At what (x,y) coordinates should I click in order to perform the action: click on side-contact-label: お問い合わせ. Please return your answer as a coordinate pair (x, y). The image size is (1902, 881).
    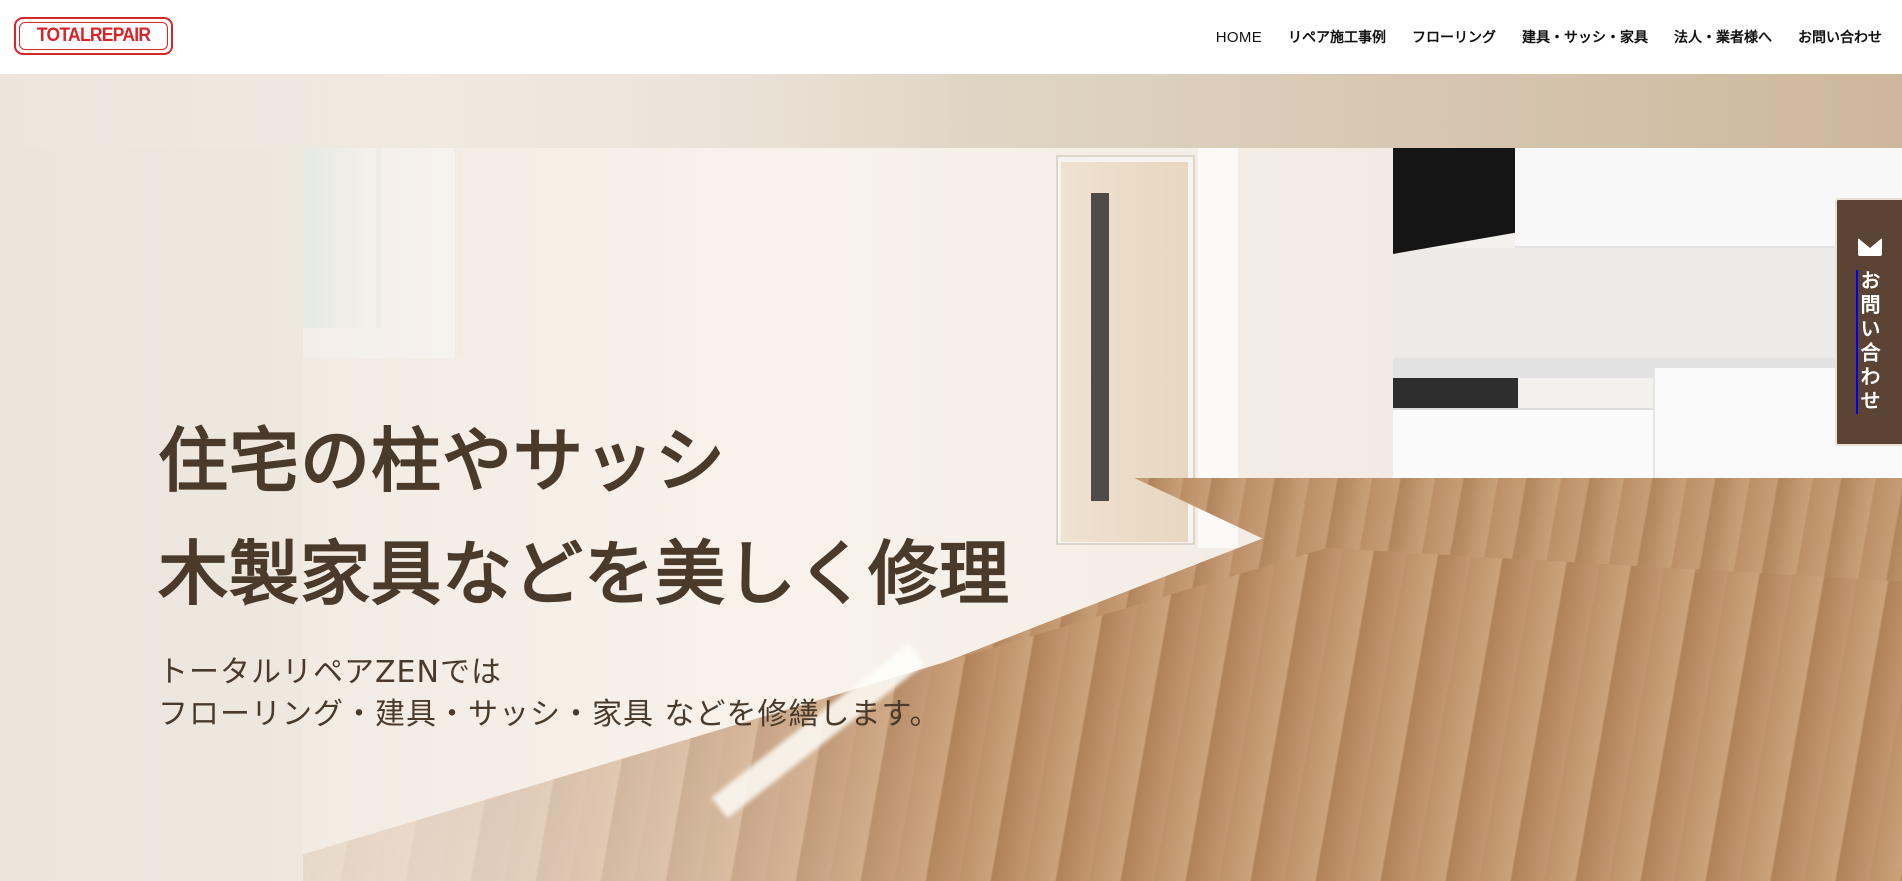
    Looking at the image, I should click on (1869, 342).